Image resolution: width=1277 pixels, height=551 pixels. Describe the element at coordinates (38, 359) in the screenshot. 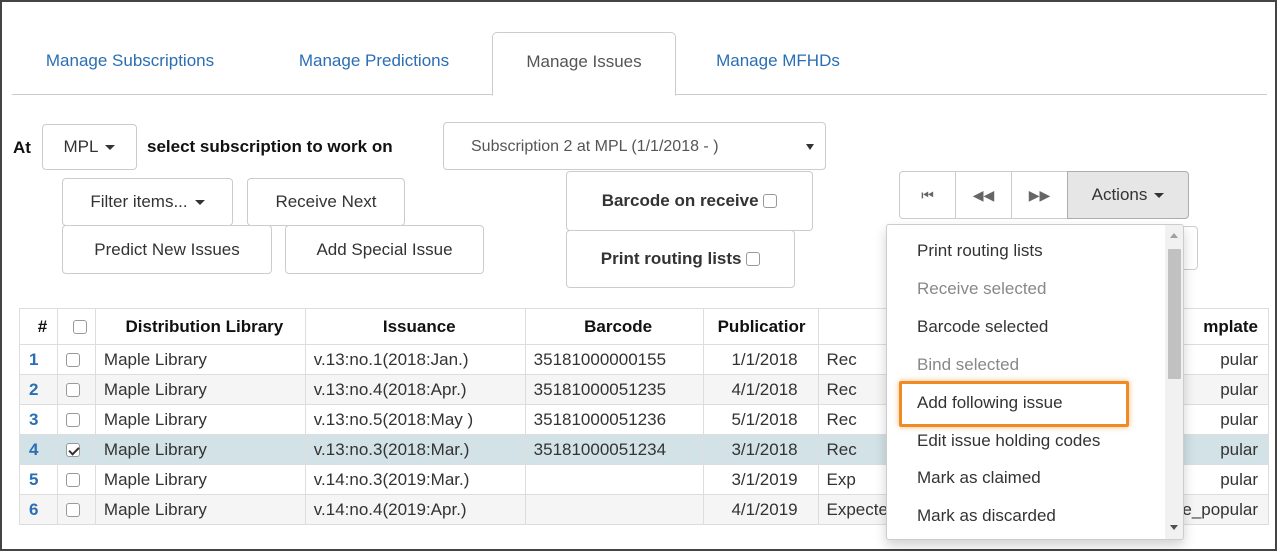

I see `row-number-link: 1` at that location.